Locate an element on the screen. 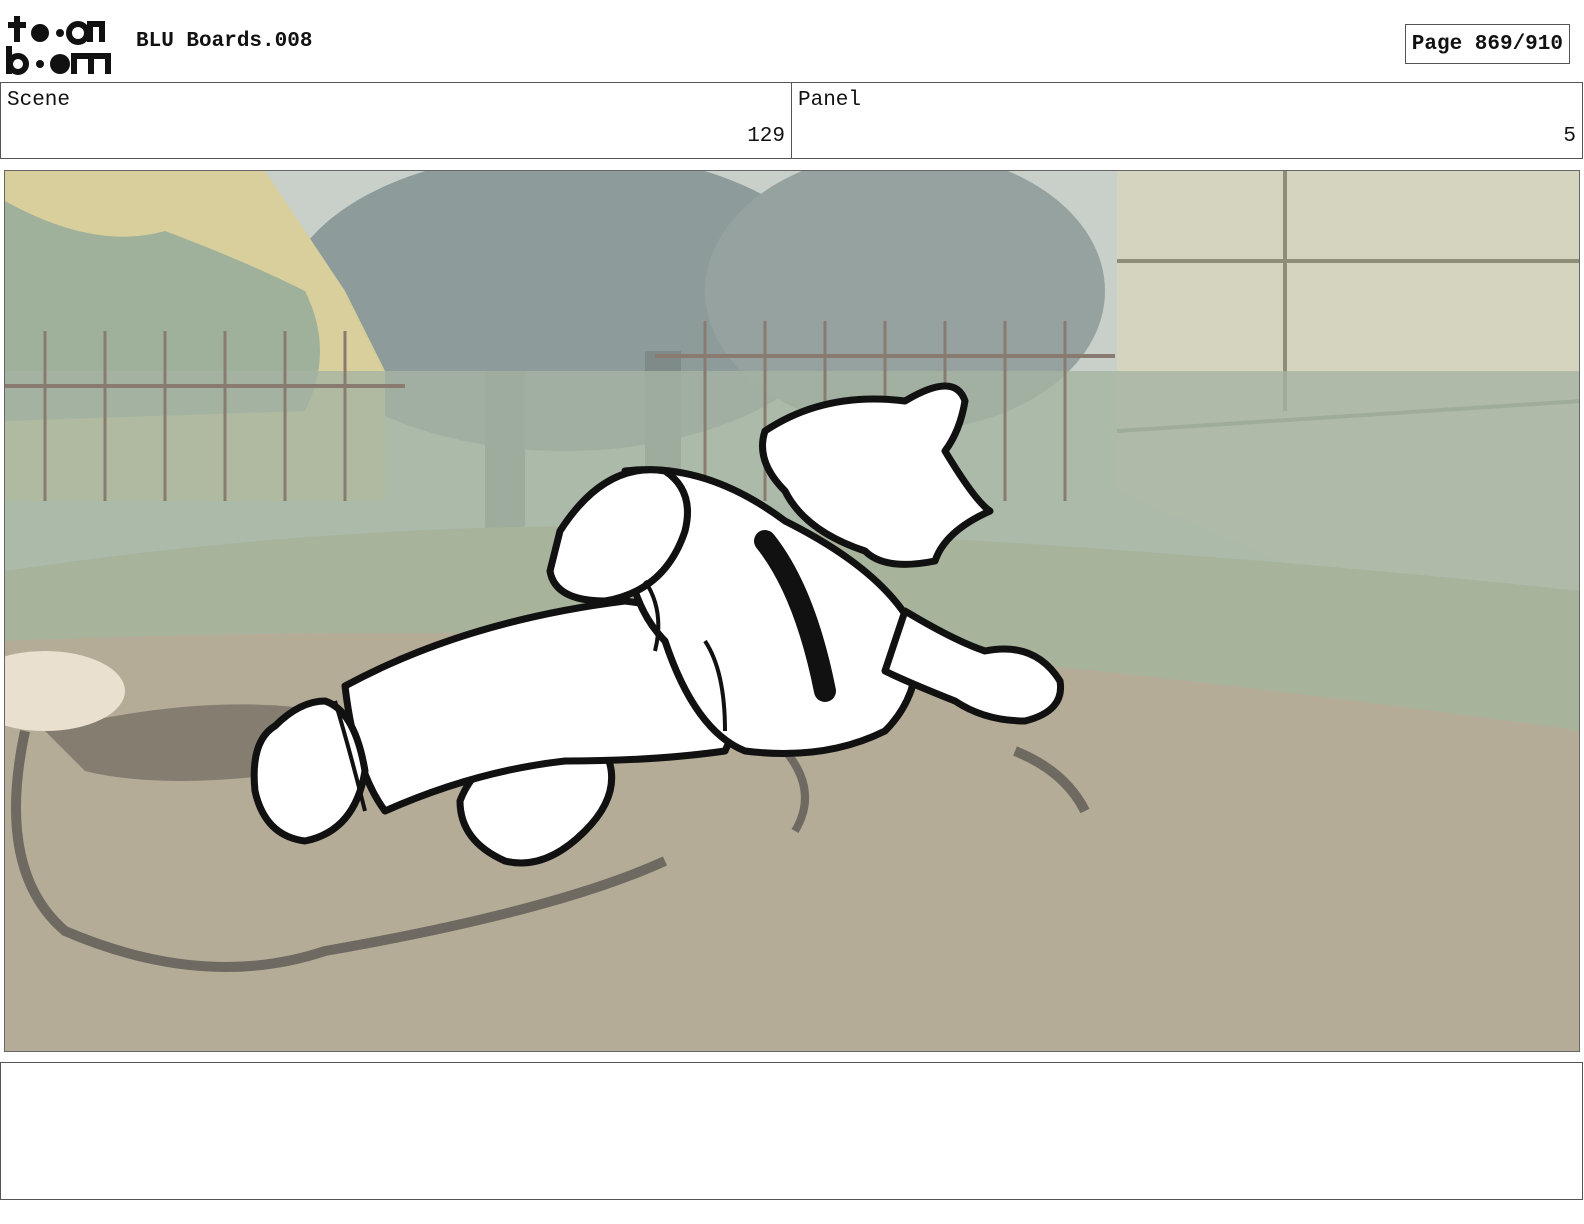 The image size is (1584, 1224). page-indicator: Page 869/910 is located at coordinates (1487, 44).